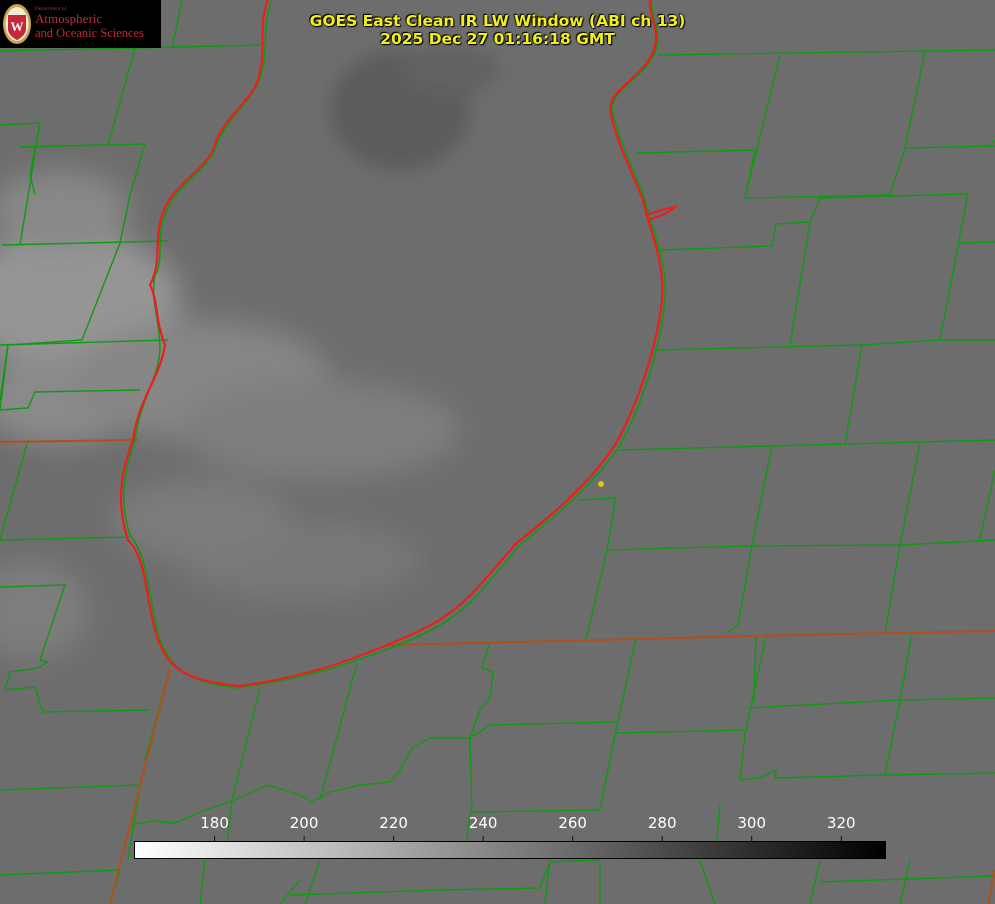 The width and height of the screenshot is (995, 904). What do you see at coordinates (214, 823) in the screenshot?
I see `colorbar-tick-label: 180` at bounding box center [214, 823].